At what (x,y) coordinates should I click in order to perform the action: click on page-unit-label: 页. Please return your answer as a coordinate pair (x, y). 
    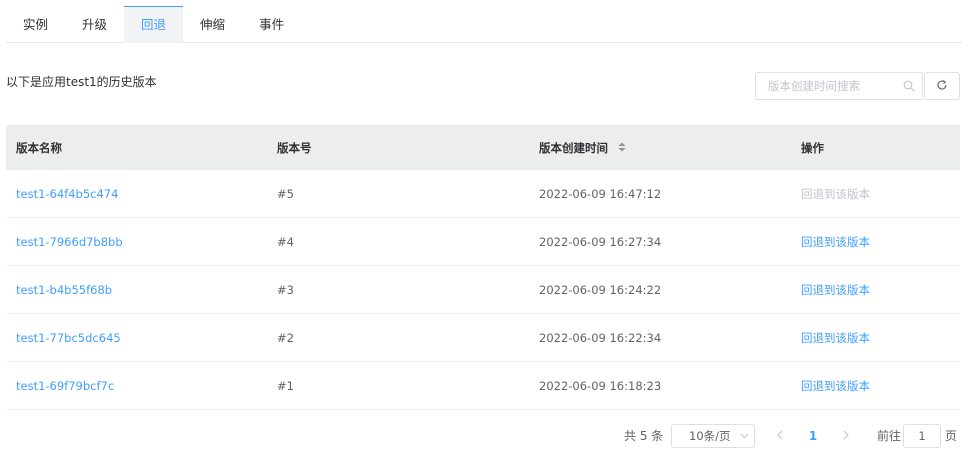
    Looking at the image, I should click on (951, 436).